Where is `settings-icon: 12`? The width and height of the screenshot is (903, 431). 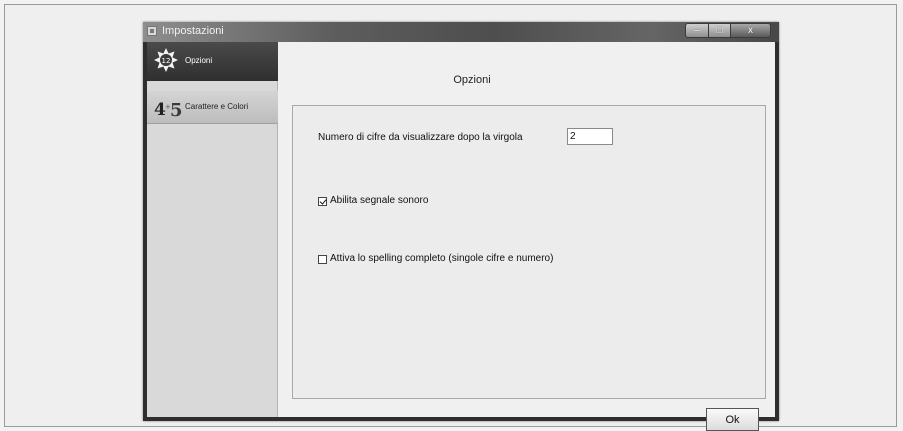 settings-icon: 12 is located at coordinates (166, 60).